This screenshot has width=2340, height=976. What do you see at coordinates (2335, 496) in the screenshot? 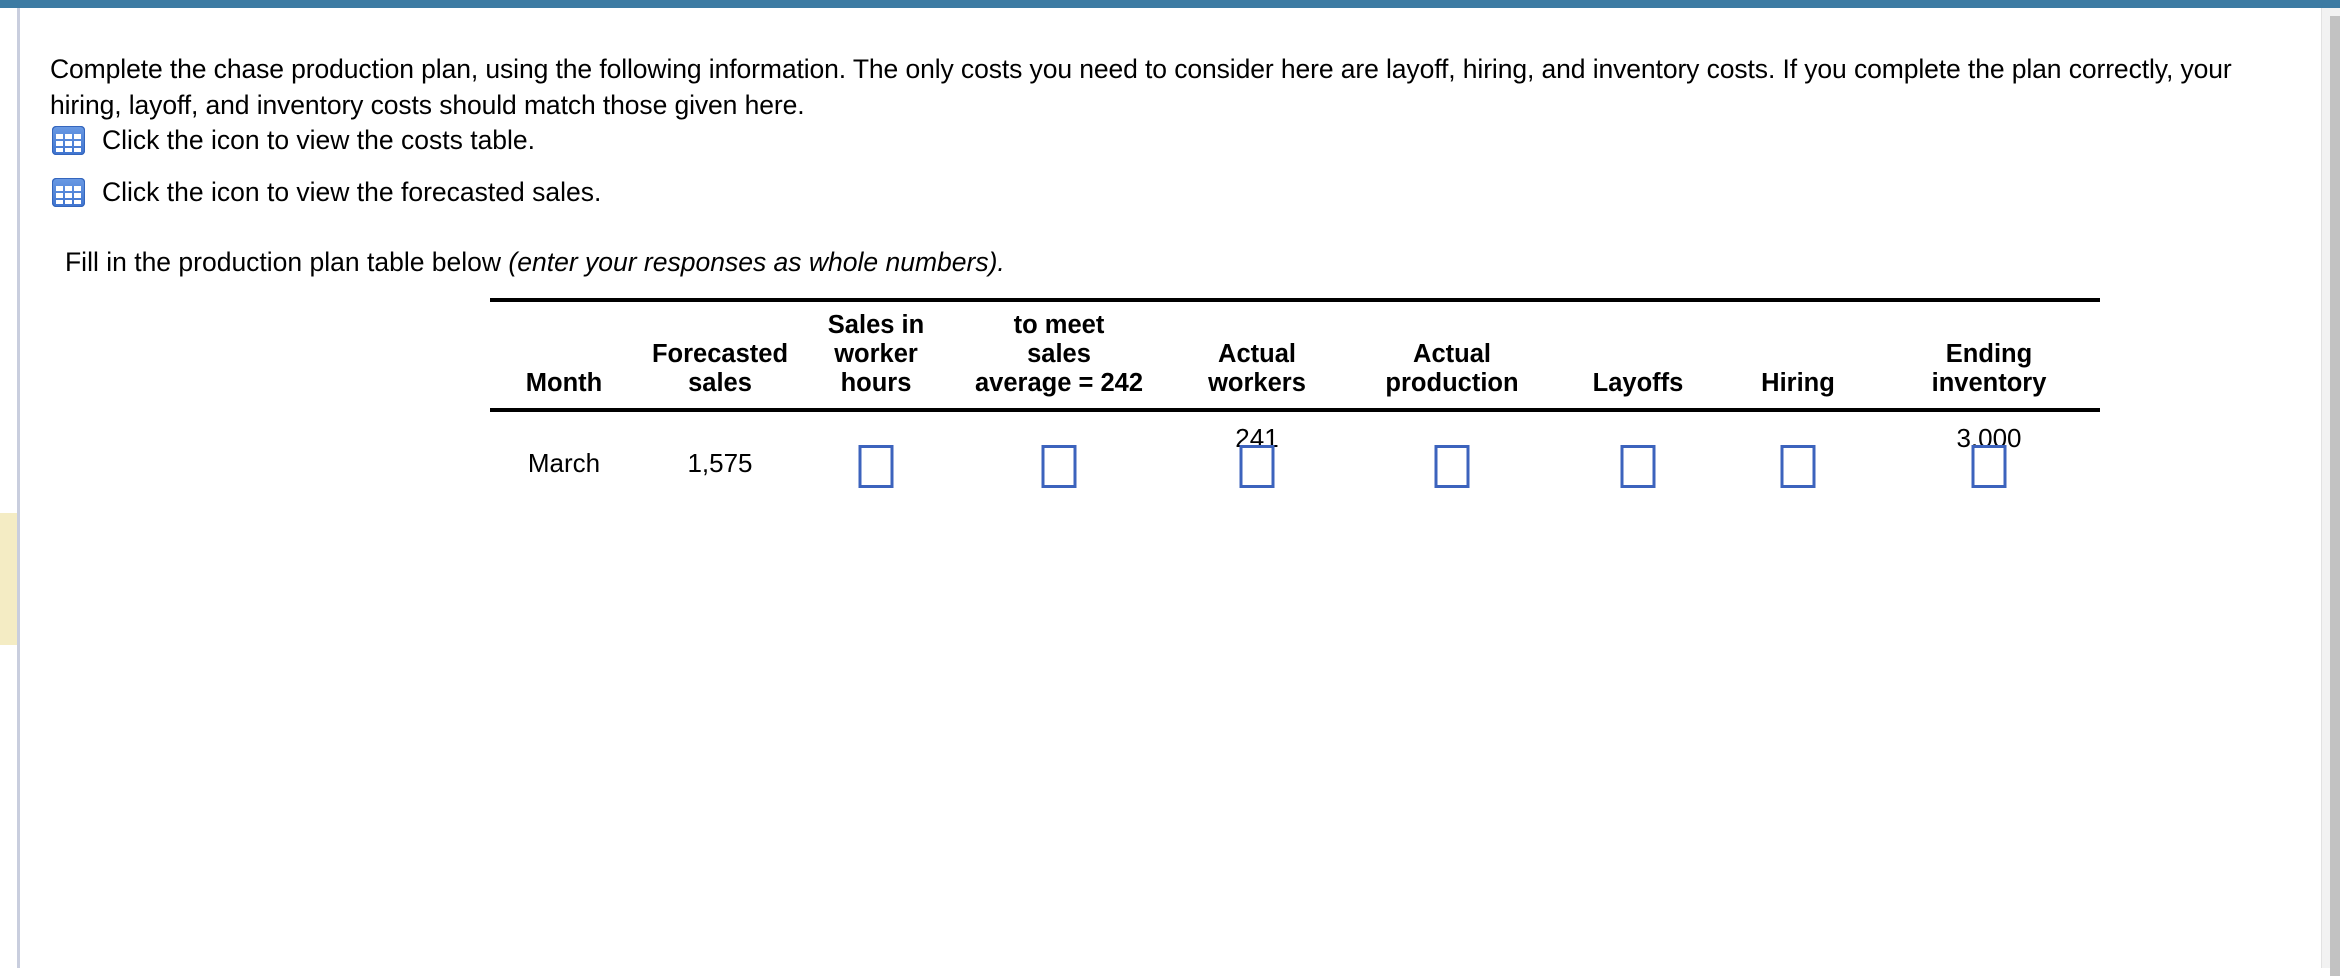
I see `vertical-scrollbar-thumb` at bounding box center [2335, 496].